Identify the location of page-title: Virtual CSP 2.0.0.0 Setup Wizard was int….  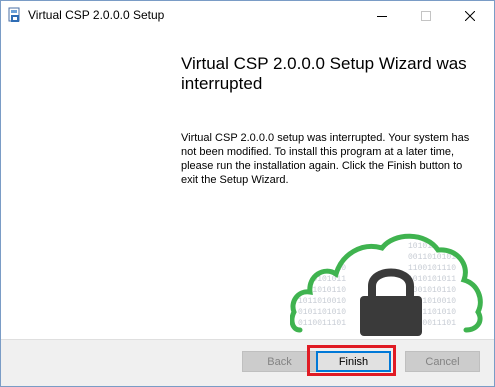
(324, 73).